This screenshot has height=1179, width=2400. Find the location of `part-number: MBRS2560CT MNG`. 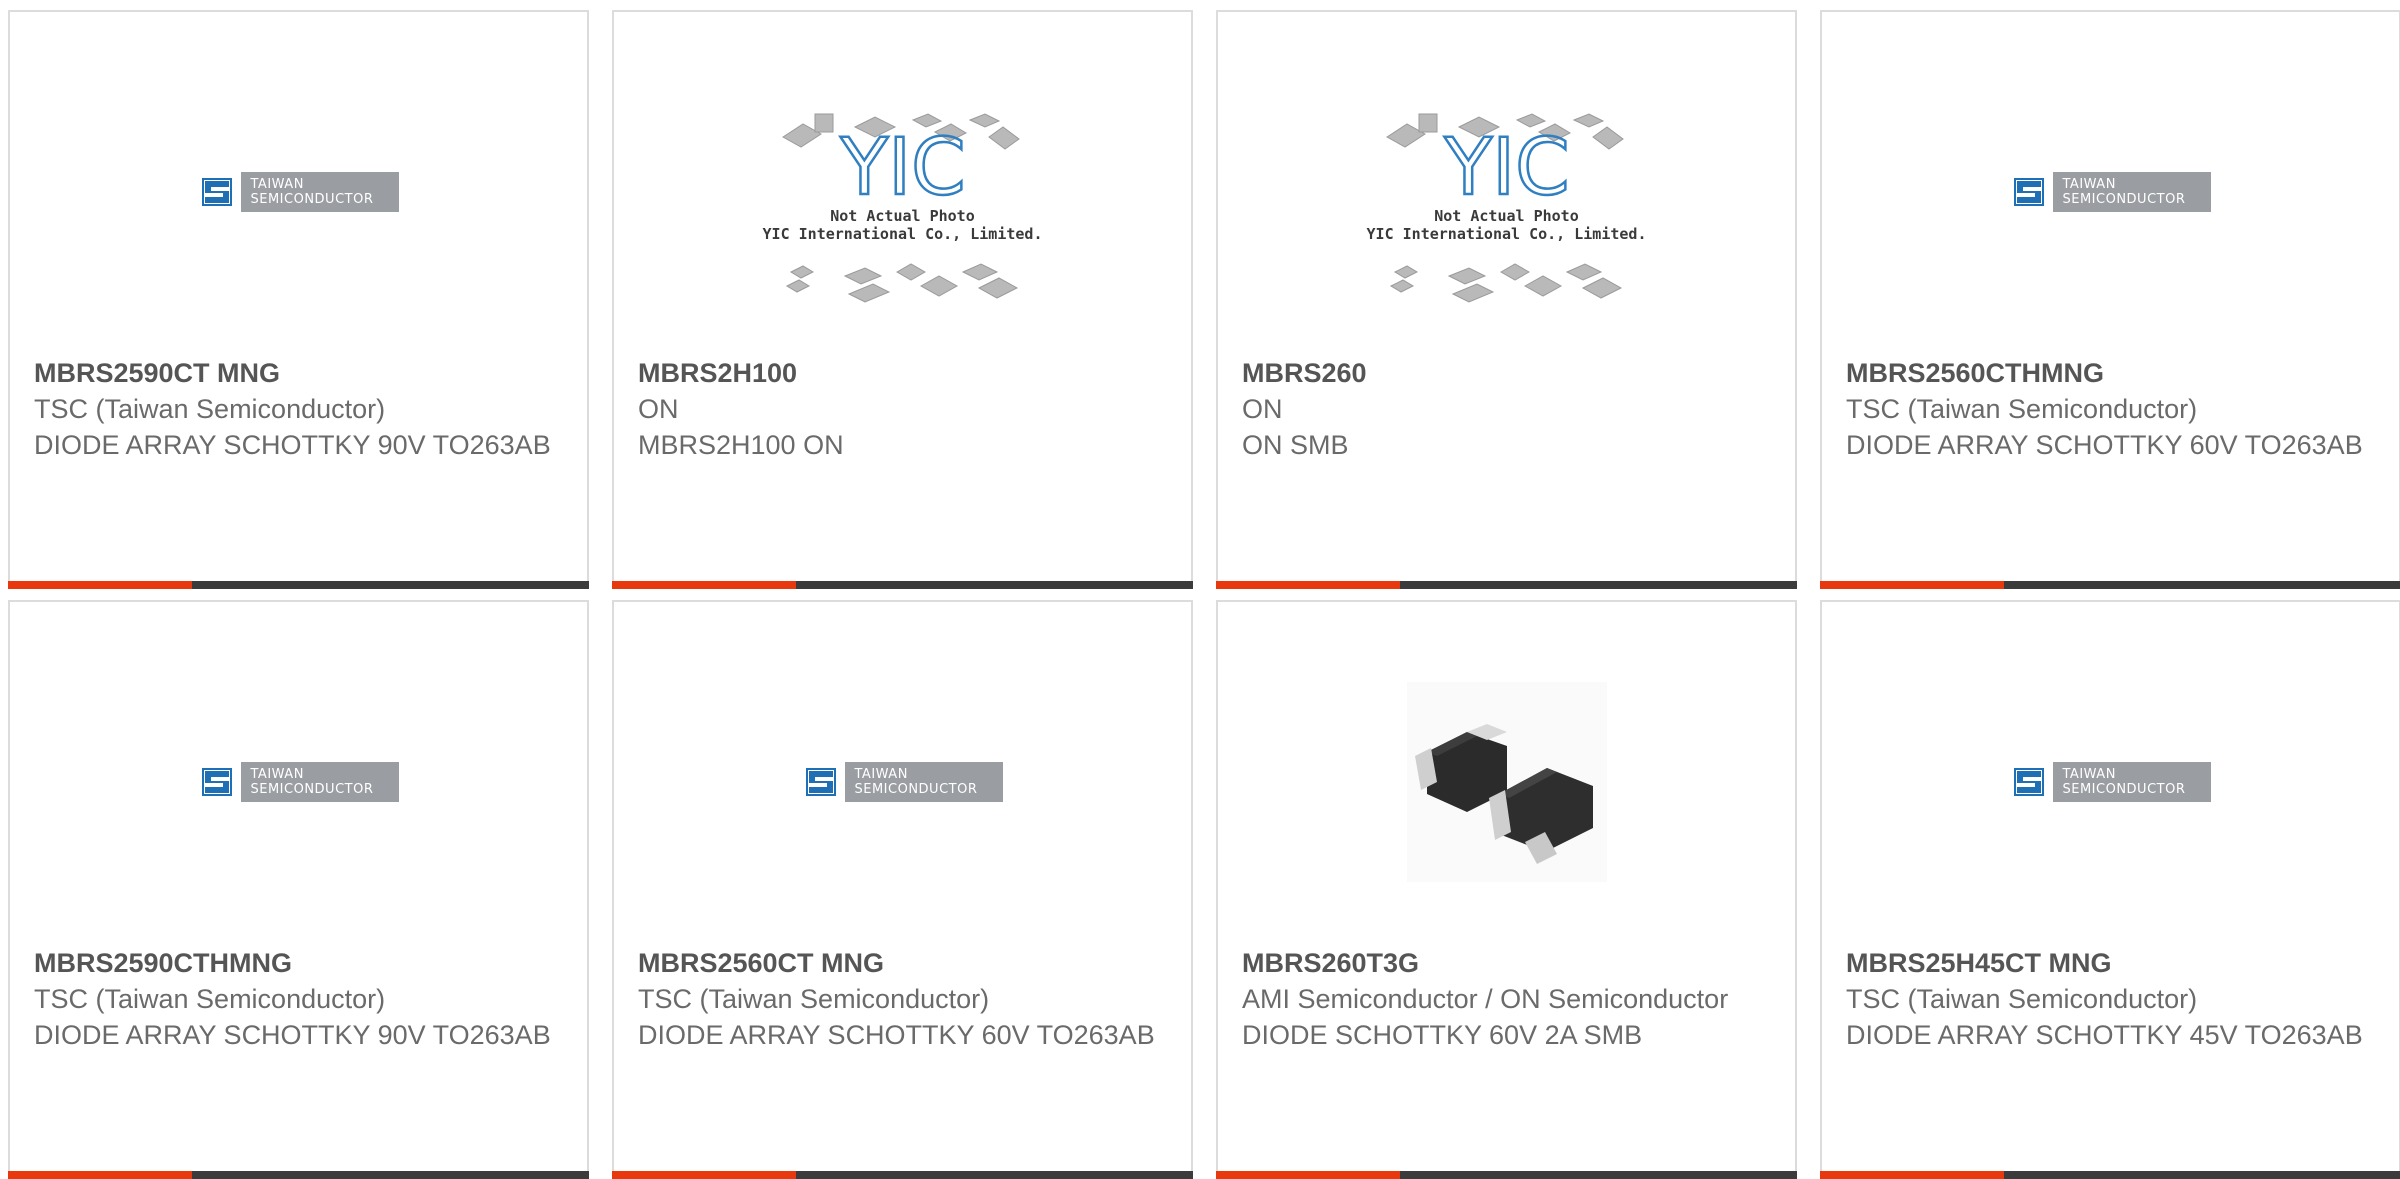

part-number: MBRS2560CT MNG is located at coordinates (905, 963).